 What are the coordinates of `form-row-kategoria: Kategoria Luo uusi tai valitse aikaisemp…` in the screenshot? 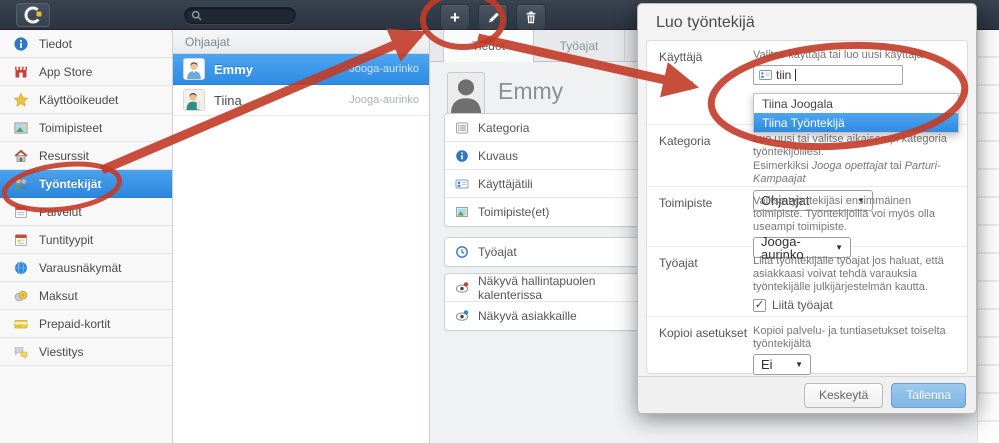 It's located at (807, 168).